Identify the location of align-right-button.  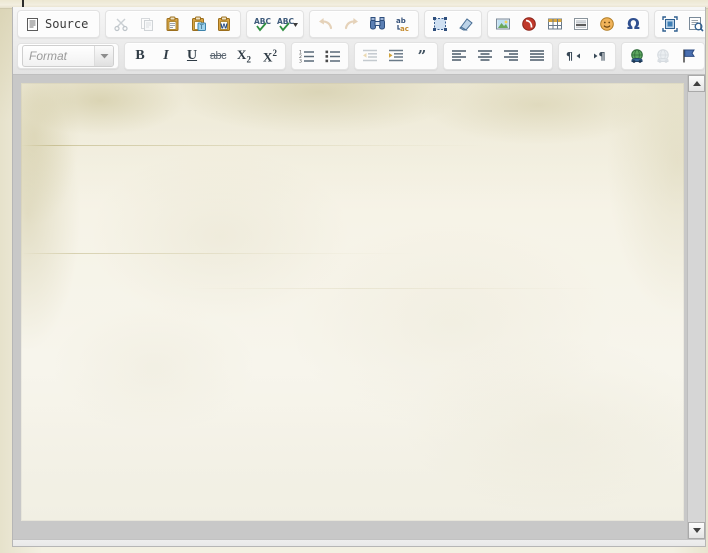
(511, 56).